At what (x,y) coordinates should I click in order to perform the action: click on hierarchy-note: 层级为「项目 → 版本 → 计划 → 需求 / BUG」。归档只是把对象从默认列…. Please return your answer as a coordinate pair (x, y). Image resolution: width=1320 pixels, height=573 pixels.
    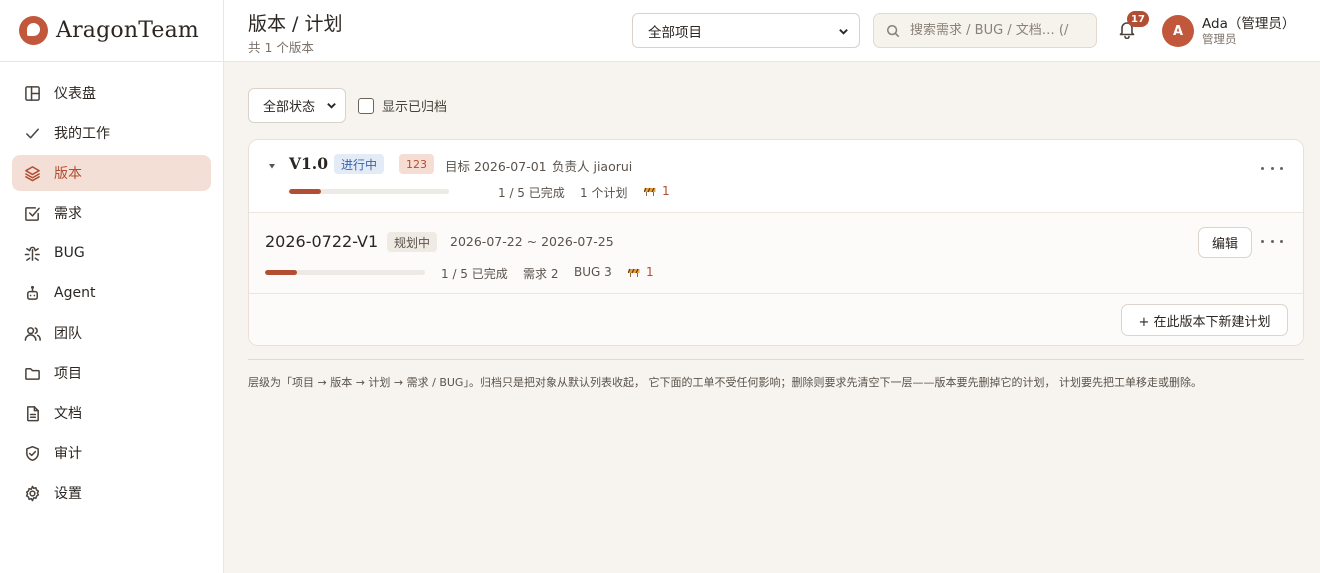
    Looking at the image, I should click on (725, 382).